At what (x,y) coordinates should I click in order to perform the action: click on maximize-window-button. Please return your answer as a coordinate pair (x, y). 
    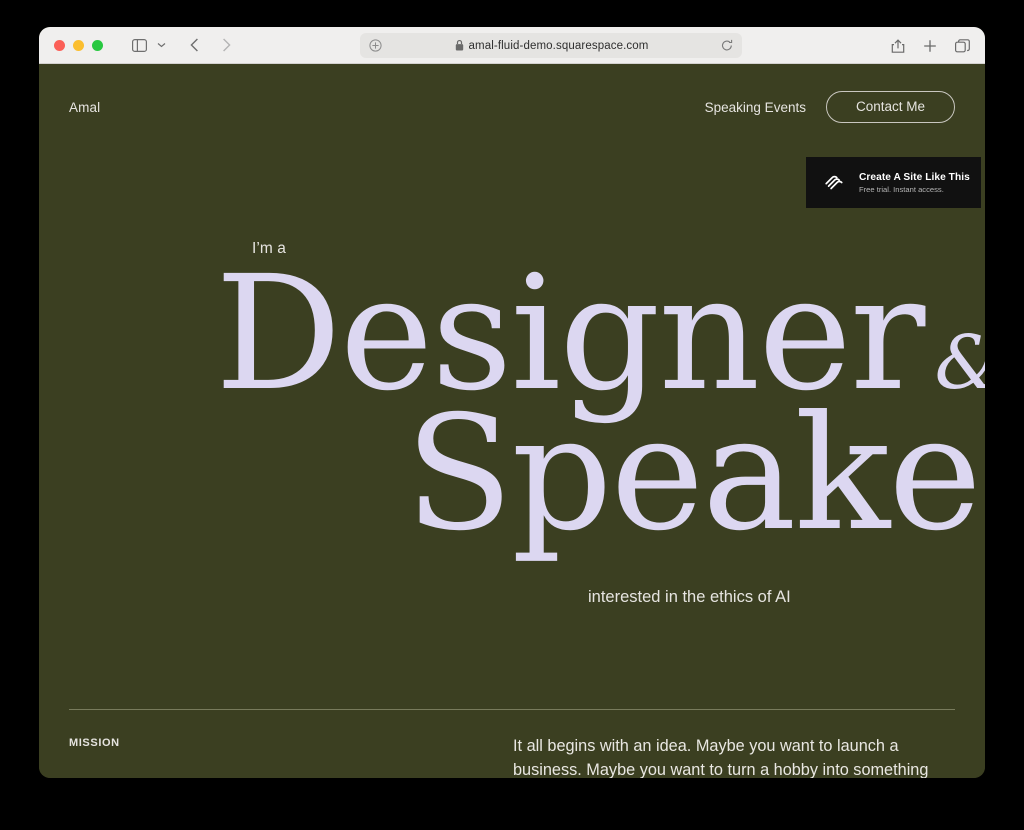
    Looking at the image, I should click on (97, 45).